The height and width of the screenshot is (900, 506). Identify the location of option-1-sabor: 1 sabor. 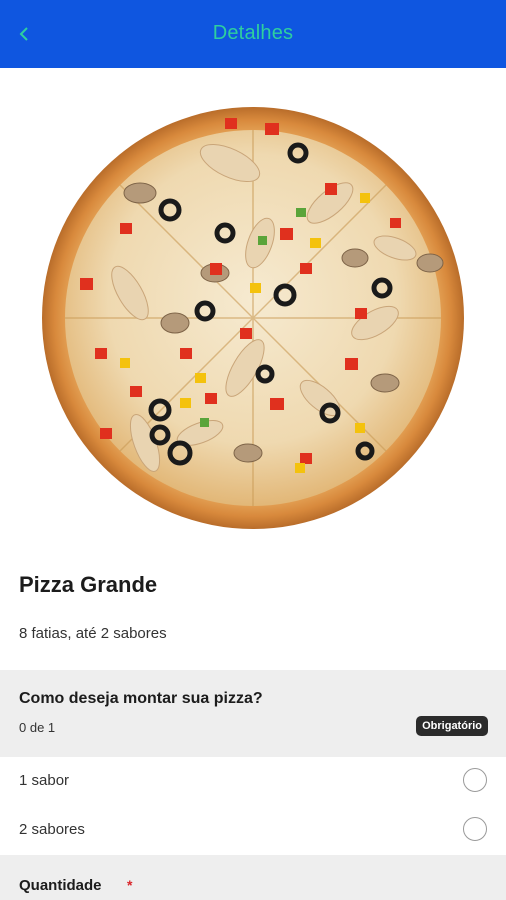
(253, 782).